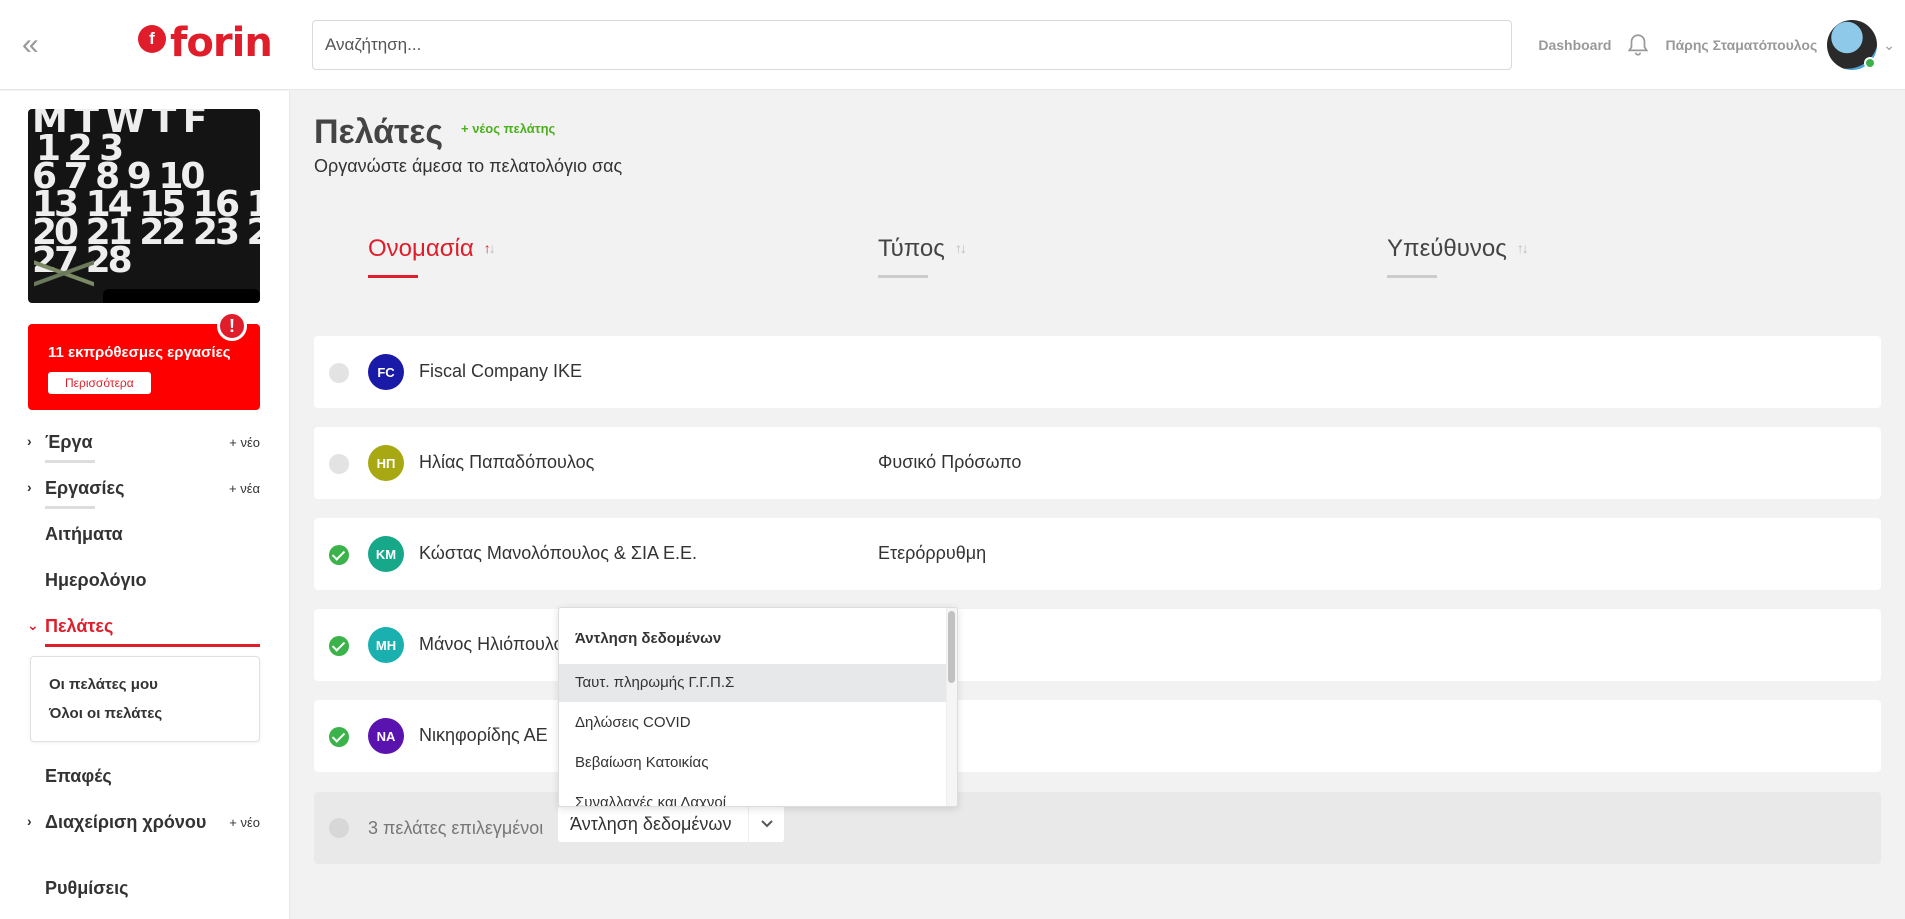 The width and height of the screenshot is (1905, 919). Describe the element at coordinates (69, 442) in the screenshot. I see `sidebar-item-label: Έργα` at that location.